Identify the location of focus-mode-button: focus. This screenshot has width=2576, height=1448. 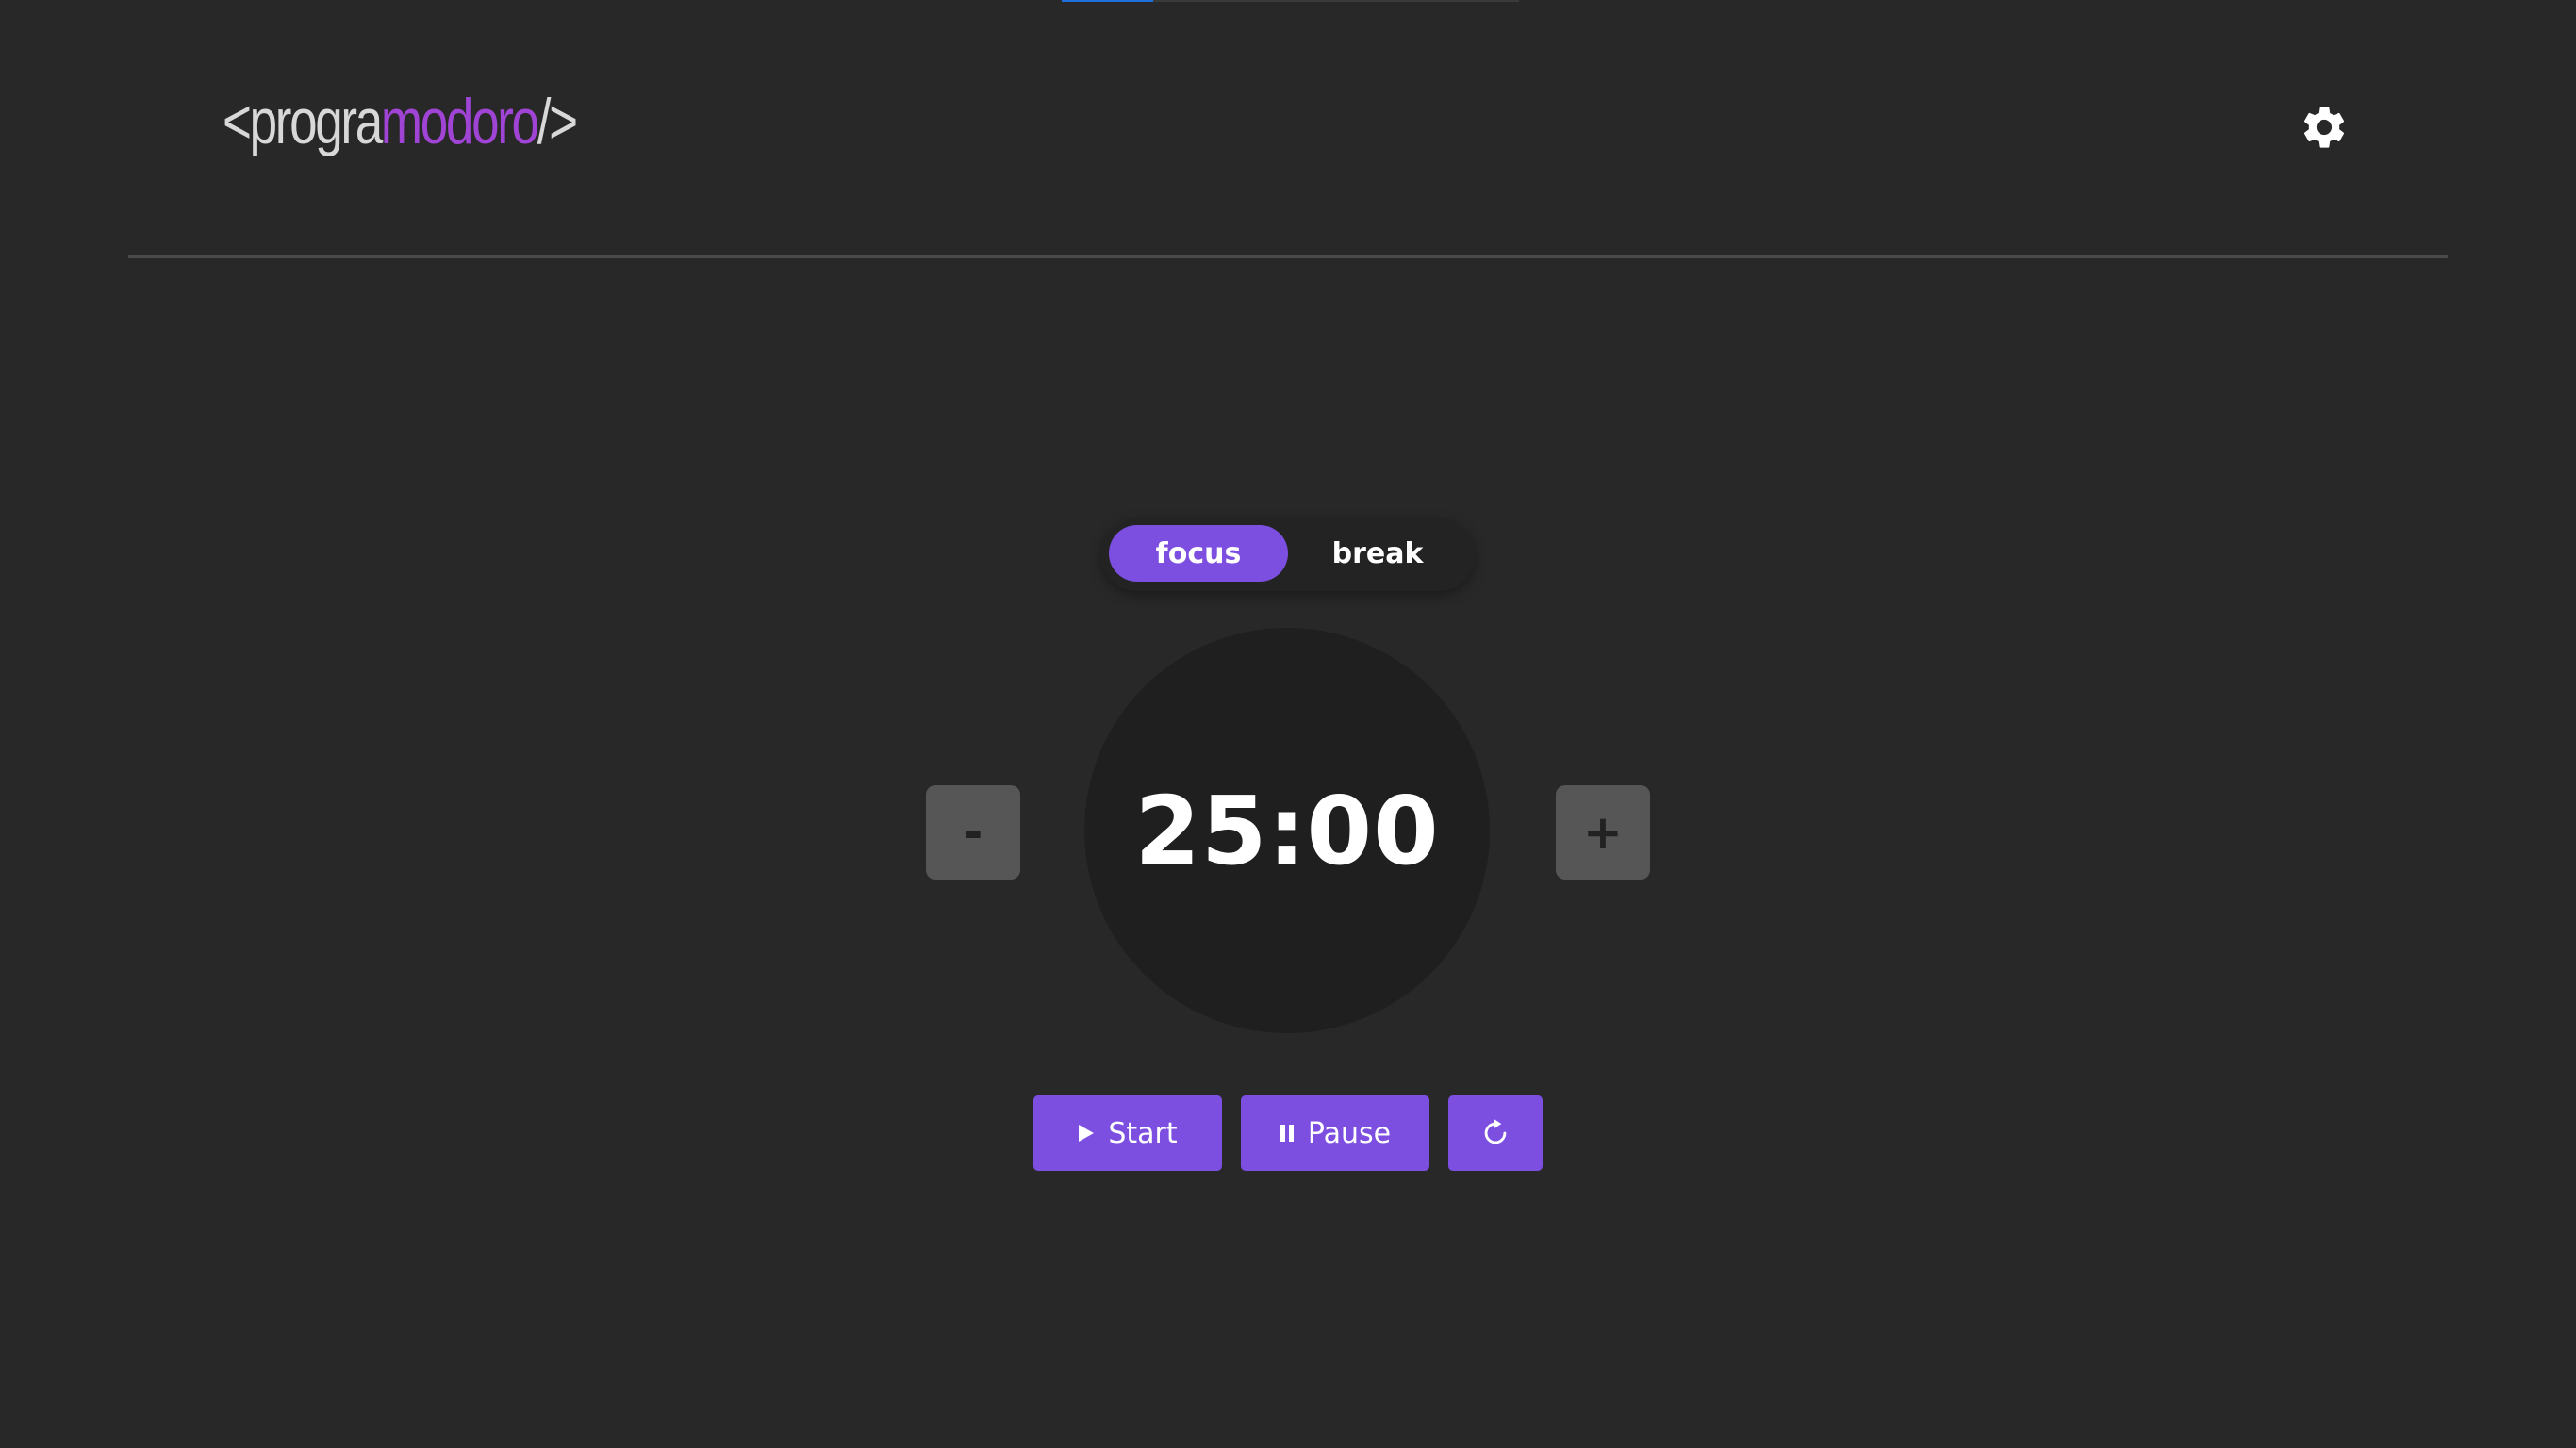
(1198, 553).